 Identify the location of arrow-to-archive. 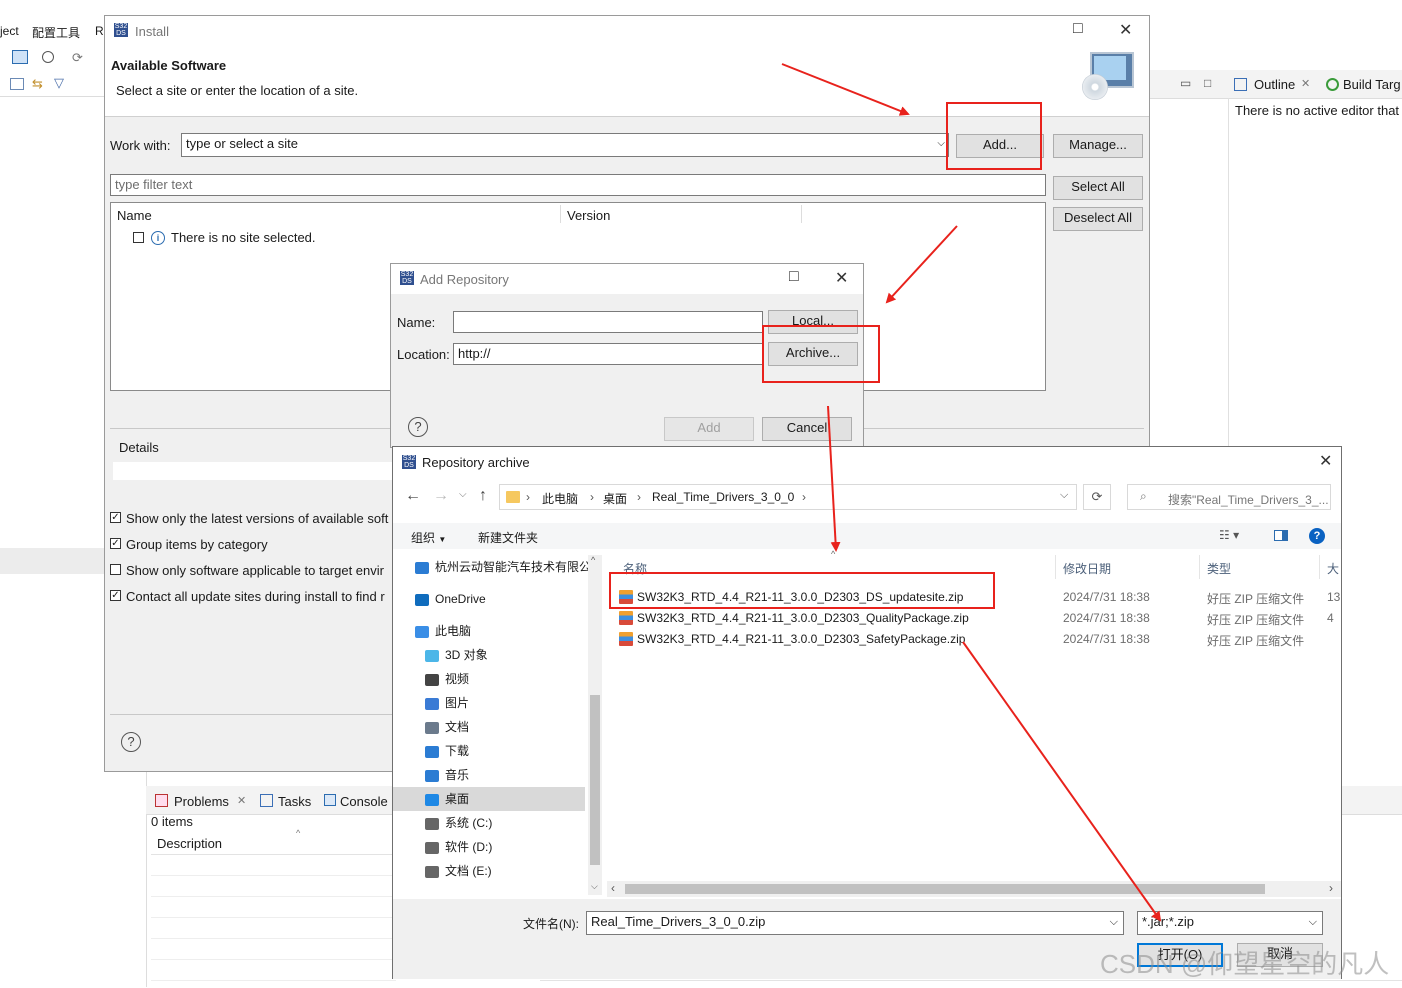
(921, 264).